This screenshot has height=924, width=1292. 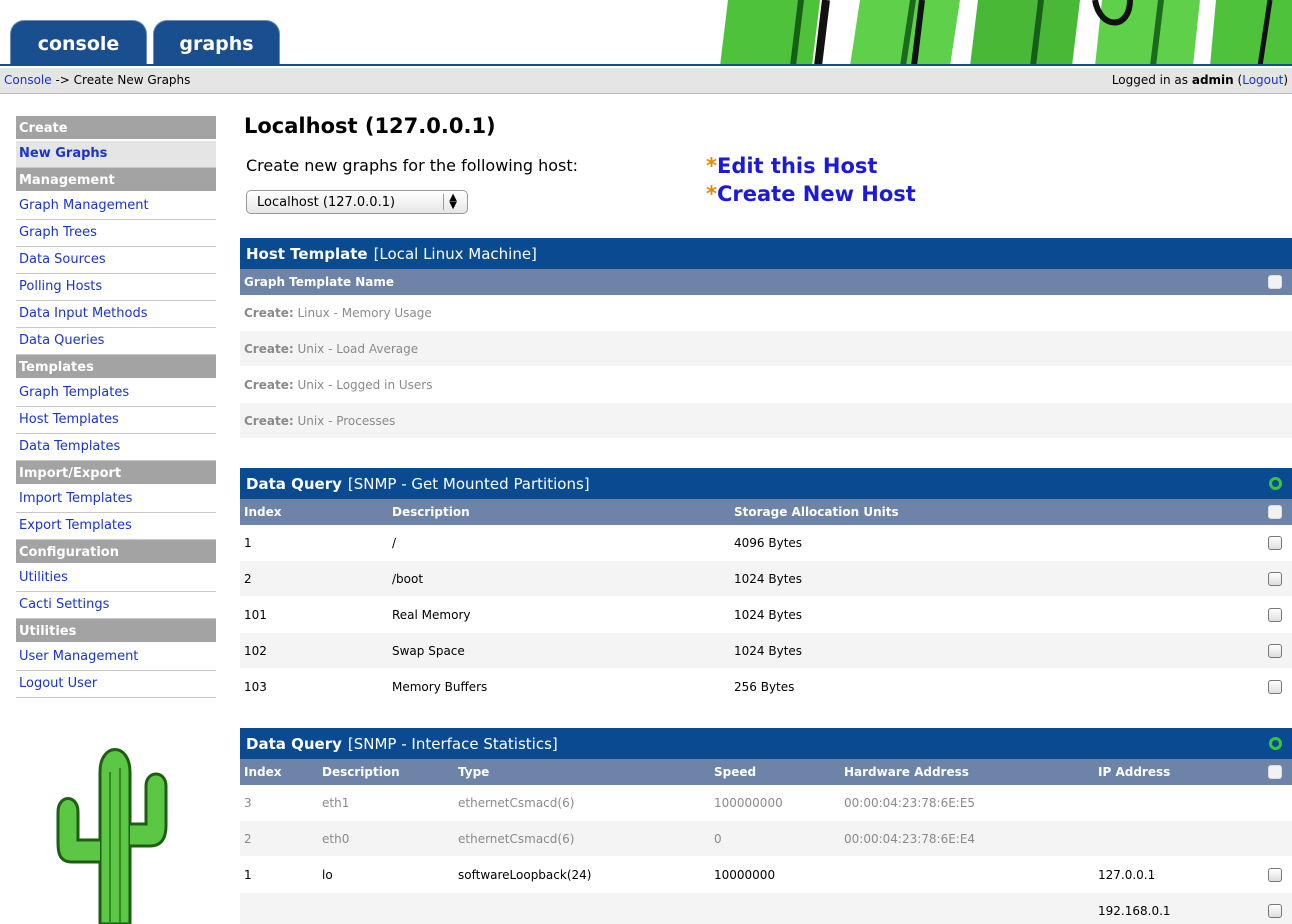 I want to click on sidebar-head-management: Management, so click(x=116, y=180).